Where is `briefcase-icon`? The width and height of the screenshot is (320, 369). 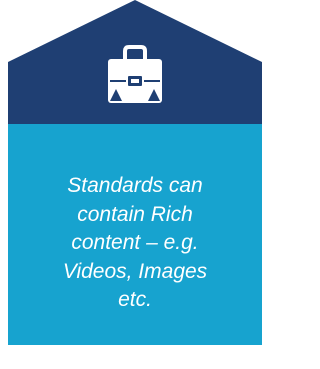
briefcase-icon is located at coordinates (135, 74).